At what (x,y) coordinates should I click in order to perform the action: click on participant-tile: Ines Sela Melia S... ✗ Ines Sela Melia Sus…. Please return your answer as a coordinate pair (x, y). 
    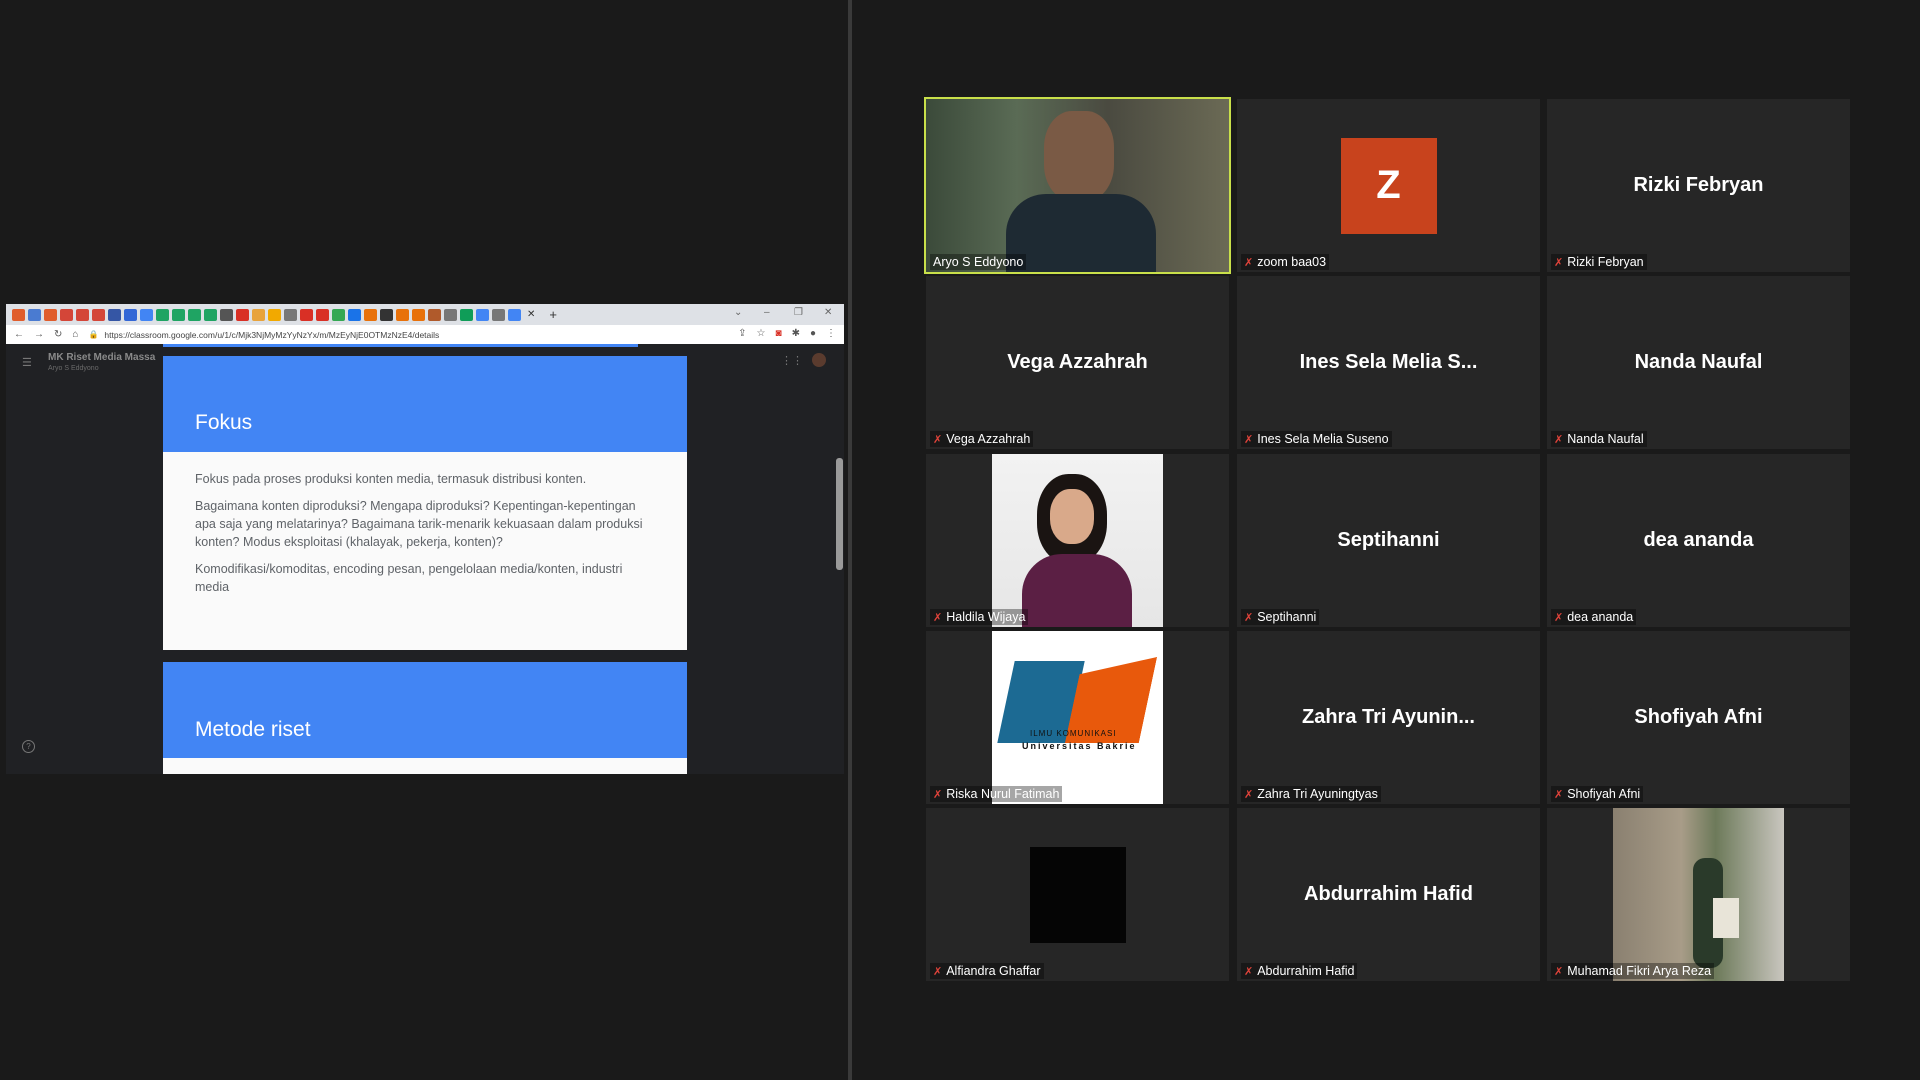
    Looking at the image, I should click on (1388, 362).